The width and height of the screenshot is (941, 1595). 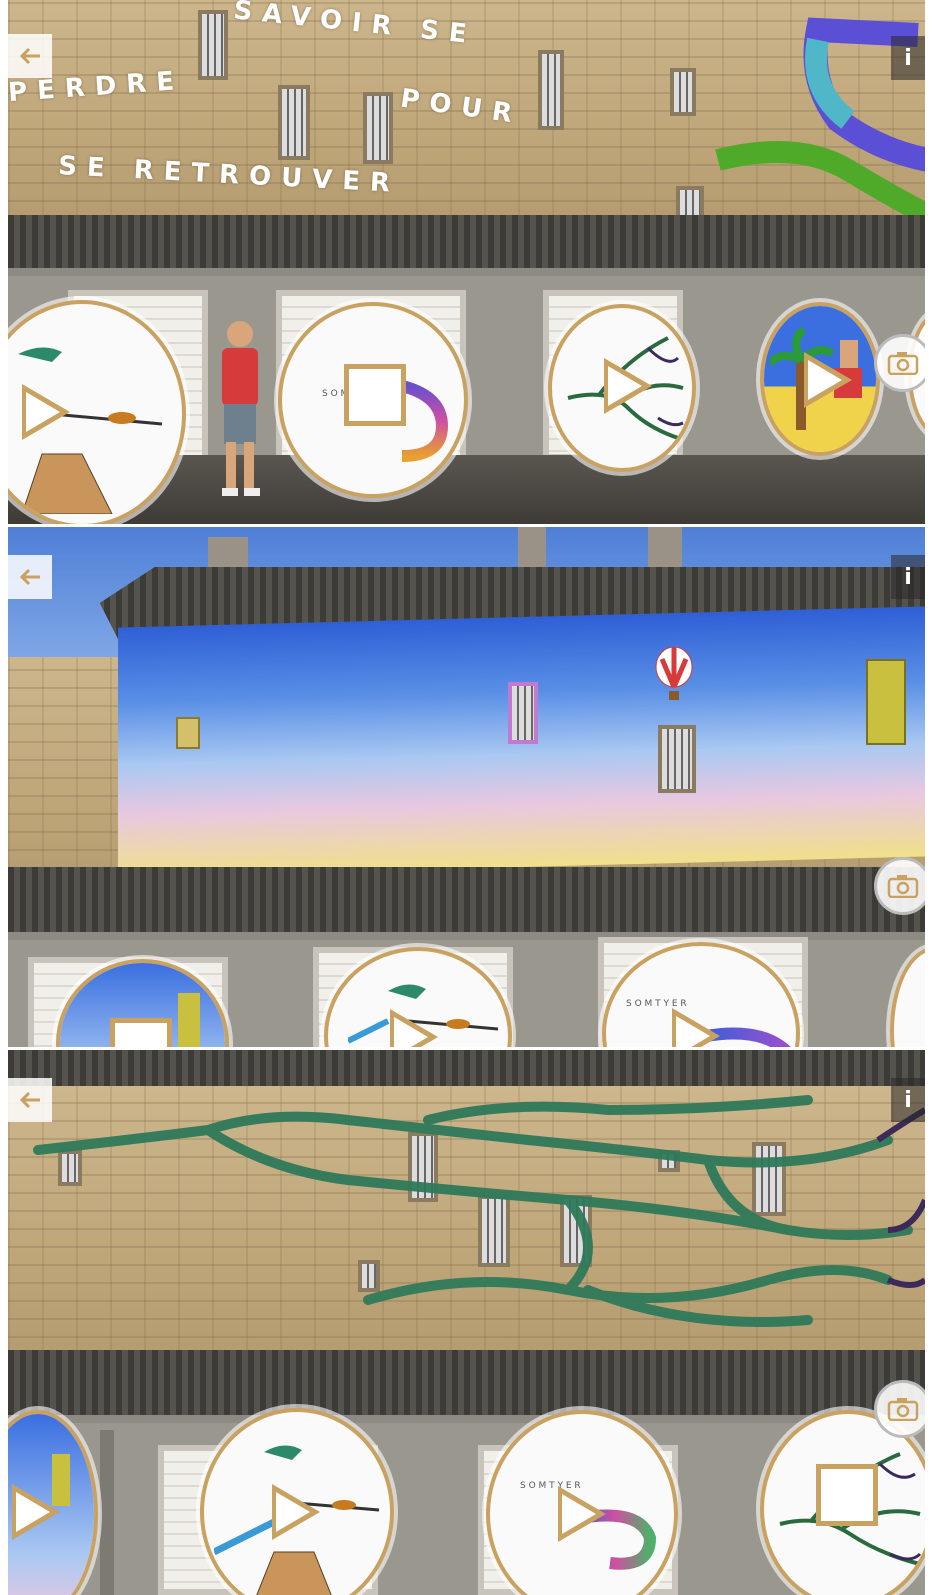 I want to click on drainpipe, so click(x=107, y=1512).